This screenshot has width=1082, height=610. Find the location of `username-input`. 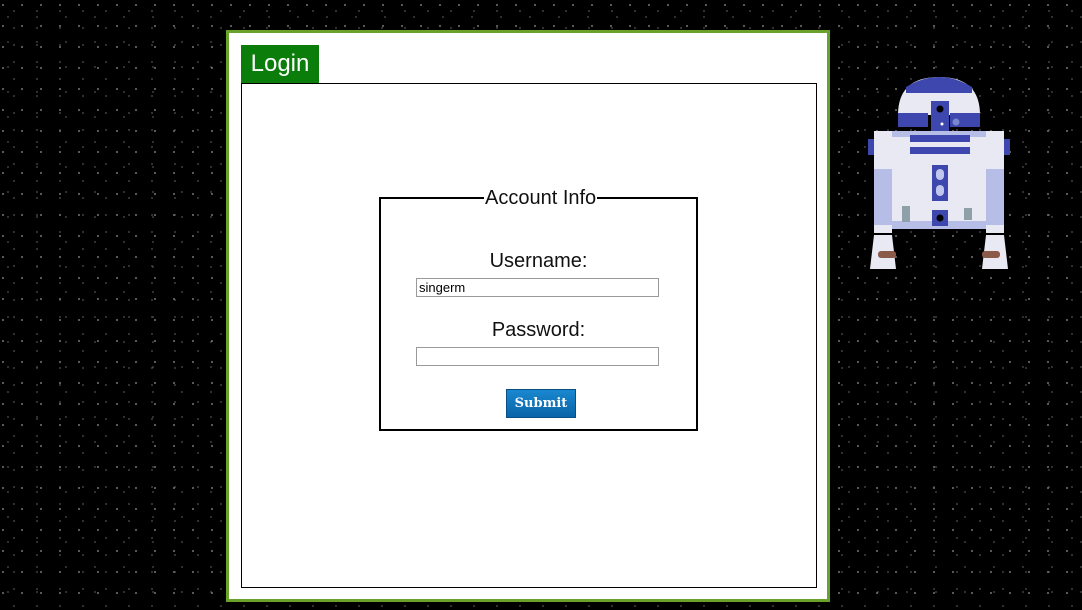

username-input is located at coordinates (537, 287).